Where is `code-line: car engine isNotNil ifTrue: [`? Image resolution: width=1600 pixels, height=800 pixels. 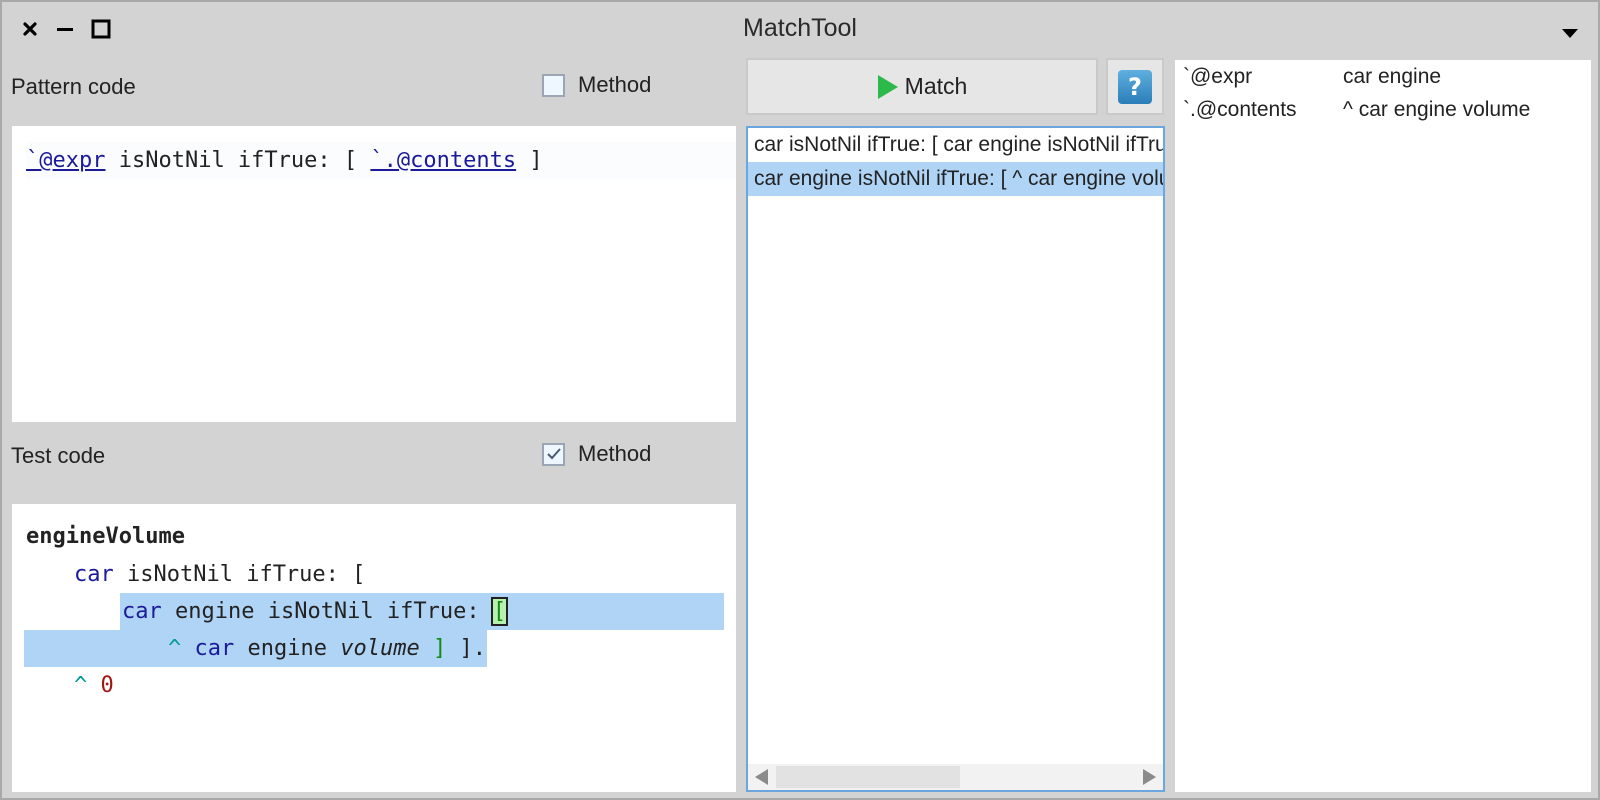
code-line: car engine isNotNil ifTrue: [ is located at coordinates (368, 611).